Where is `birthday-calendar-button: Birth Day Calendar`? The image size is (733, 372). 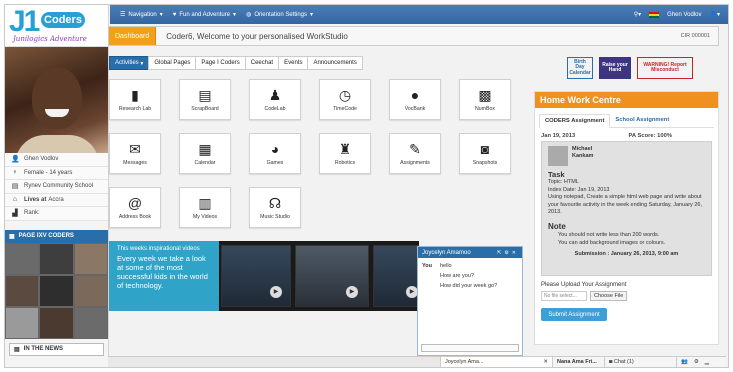 birthday-calendar-button: Birth Day Calendar is located at coordinates (580, 68).